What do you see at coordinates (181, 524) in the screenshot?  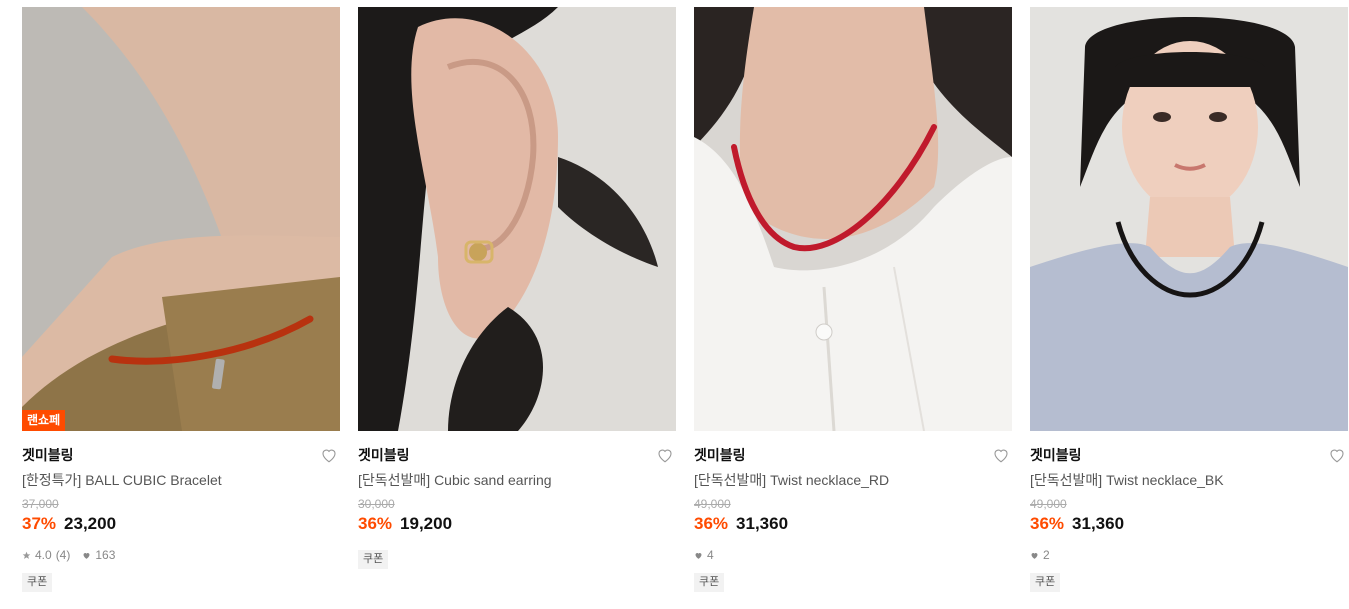 I see `price-line: 37% 23,200` at bounding box center [181, 524].